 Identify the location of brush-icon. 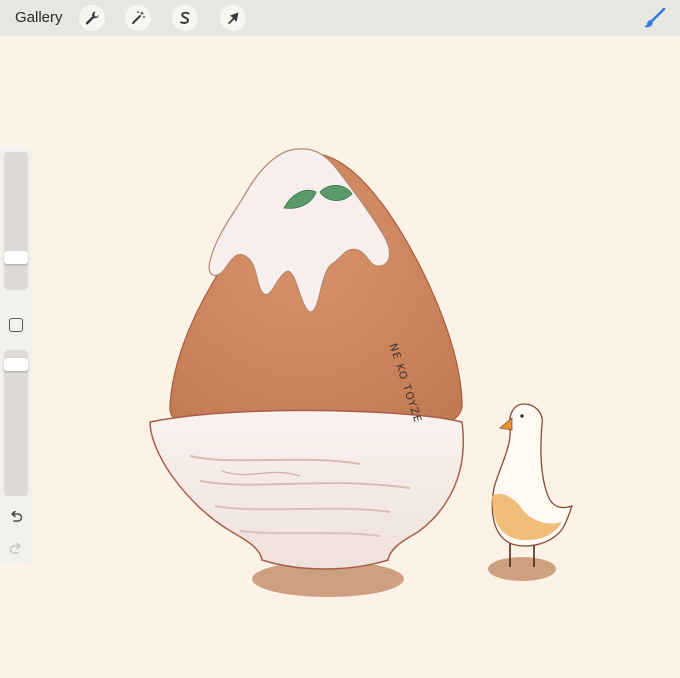
(655, 21).